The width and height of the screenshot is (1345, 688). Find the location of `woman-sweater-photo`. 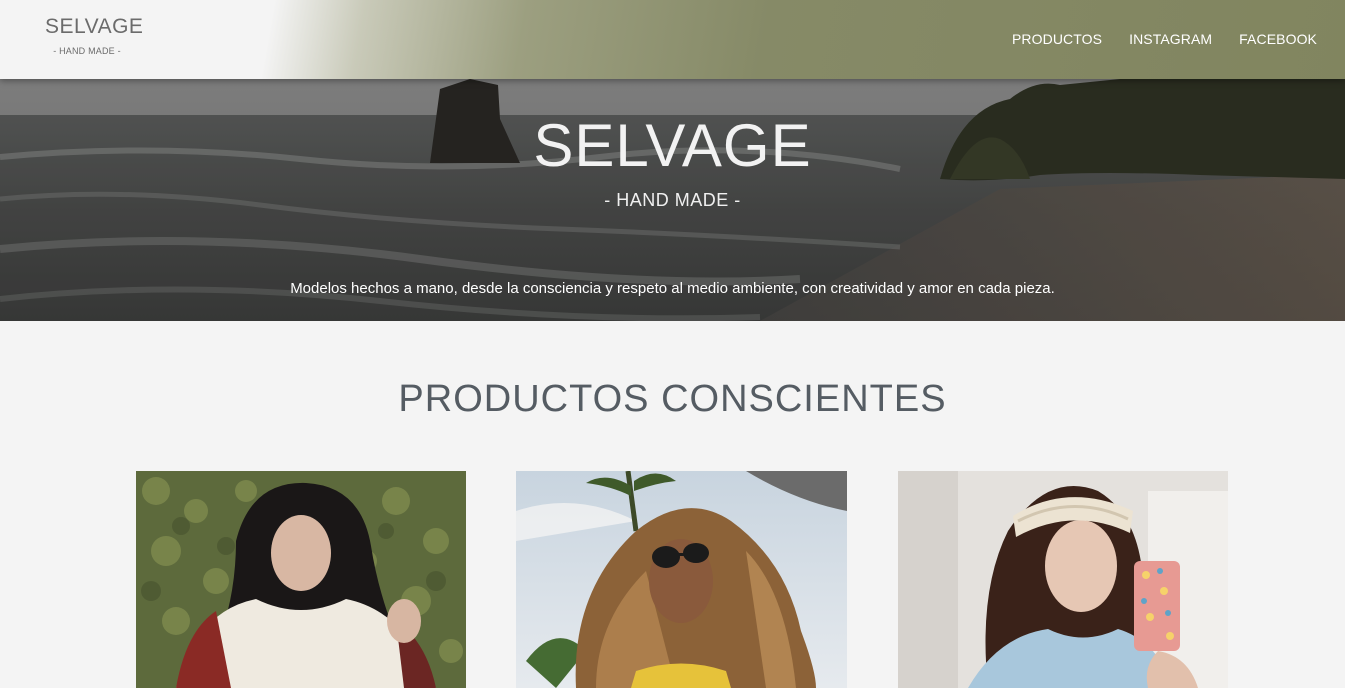

woman-sweater-photo is located at coordinates (301, 579).